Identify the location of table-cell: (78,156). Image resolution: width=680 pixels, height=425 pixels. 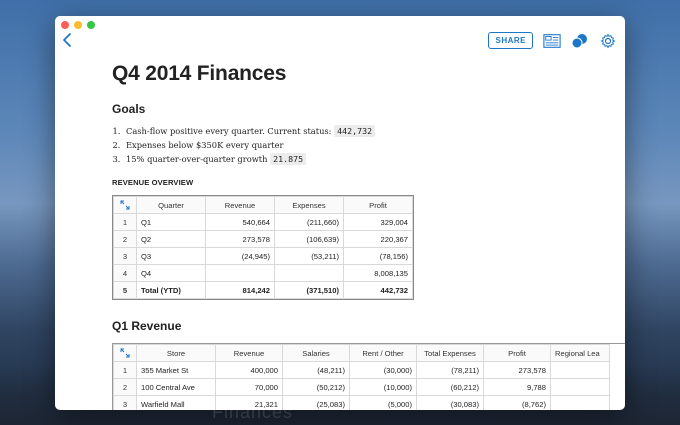
(378, 256).